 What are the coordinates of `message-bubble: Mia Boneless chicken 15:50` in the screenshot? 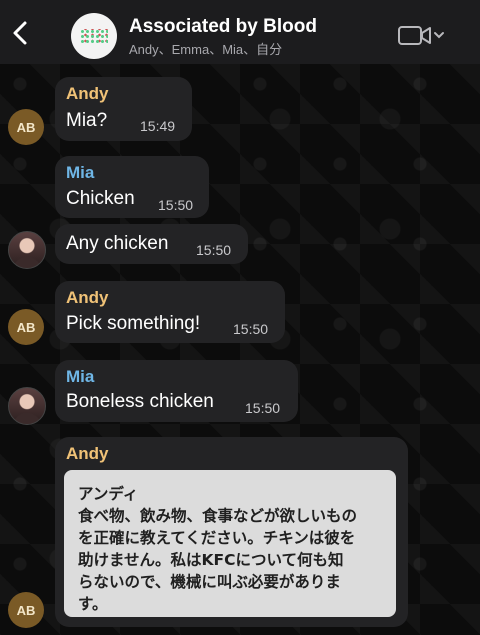 It's located at (176, 391).